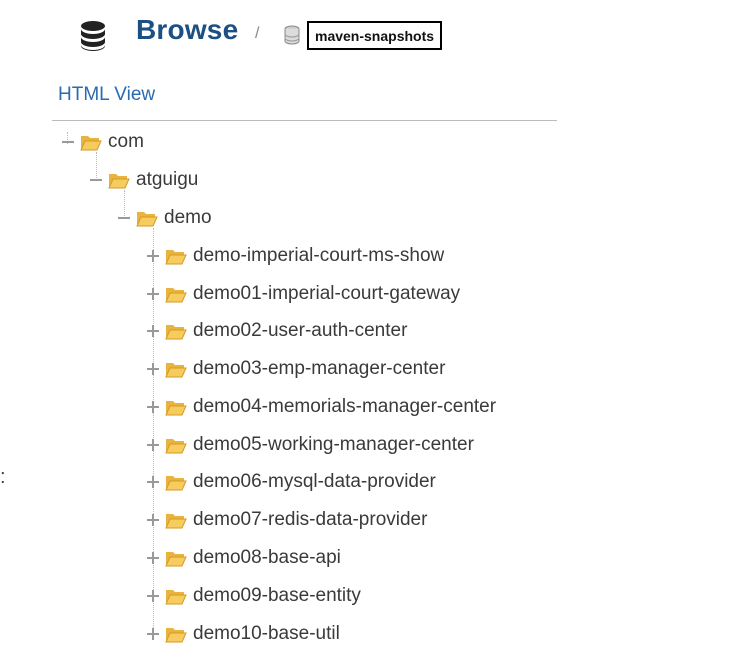 The width and height of the screenshot is (733, 663). Describe the element at coordinates (292, 35) in the screenshot. I see `repository-icon` at that location.